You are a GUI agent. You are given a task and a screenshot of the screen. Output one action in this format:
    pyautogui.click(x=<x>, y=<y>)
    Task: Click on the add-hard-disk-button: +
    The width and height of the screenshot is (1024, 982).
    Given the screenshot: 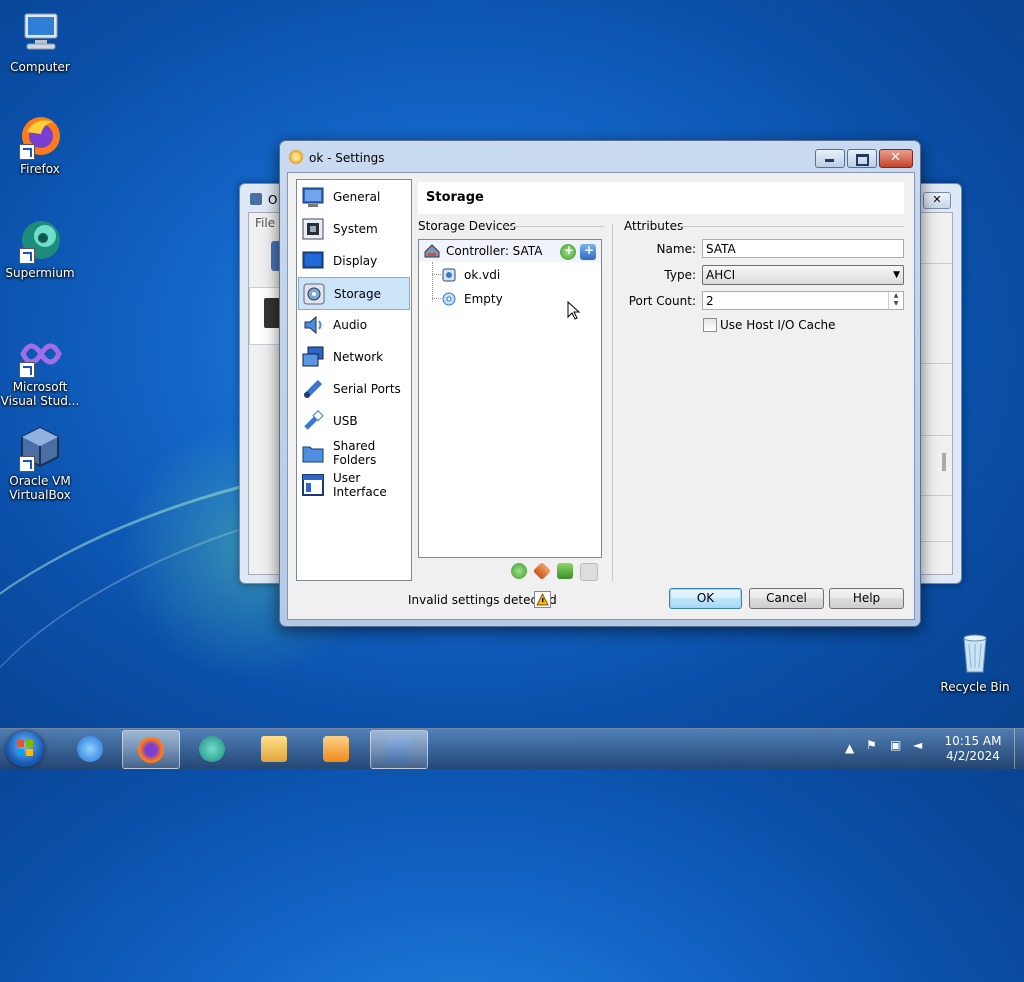 What is the action you would take?
    pyautogui.click(x=588, y=251)
    